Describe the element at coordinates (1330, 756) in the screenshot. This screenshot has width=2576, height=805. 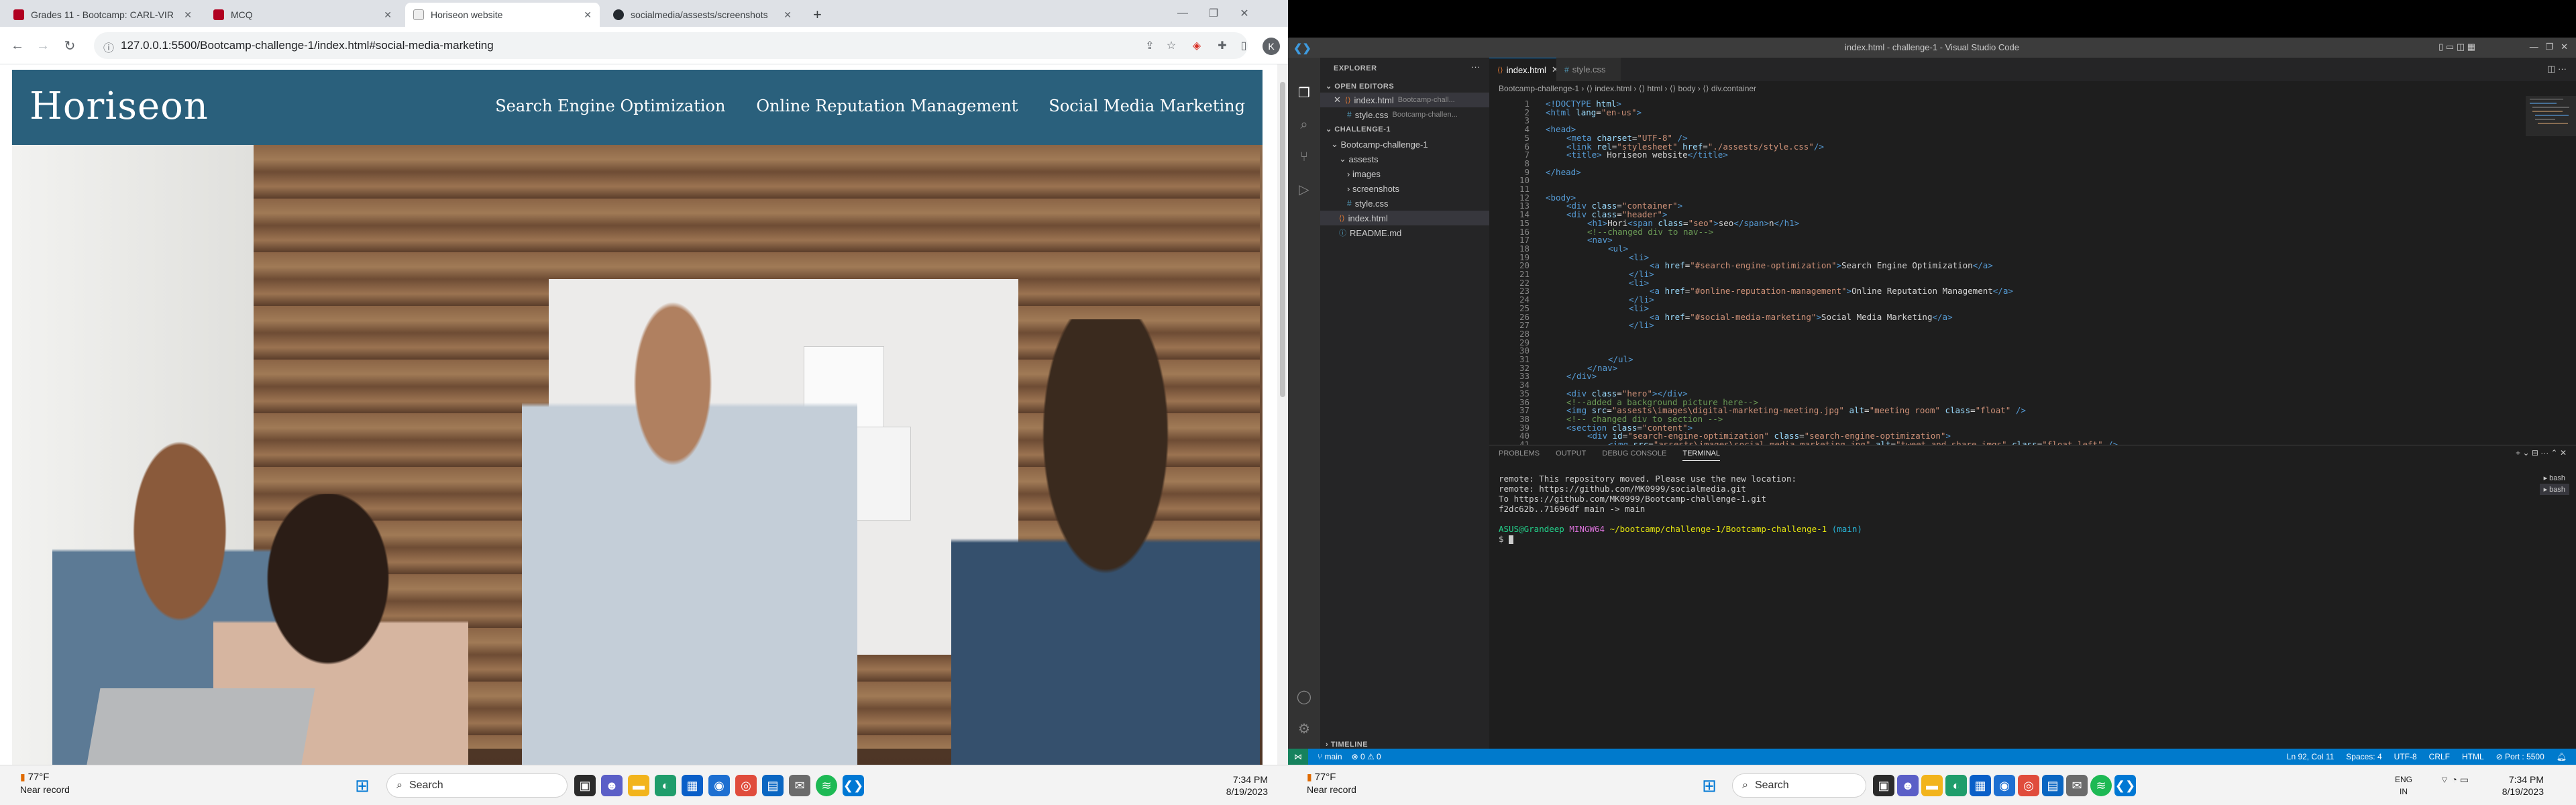
I see `branch-status: ⑂ main` at that location.